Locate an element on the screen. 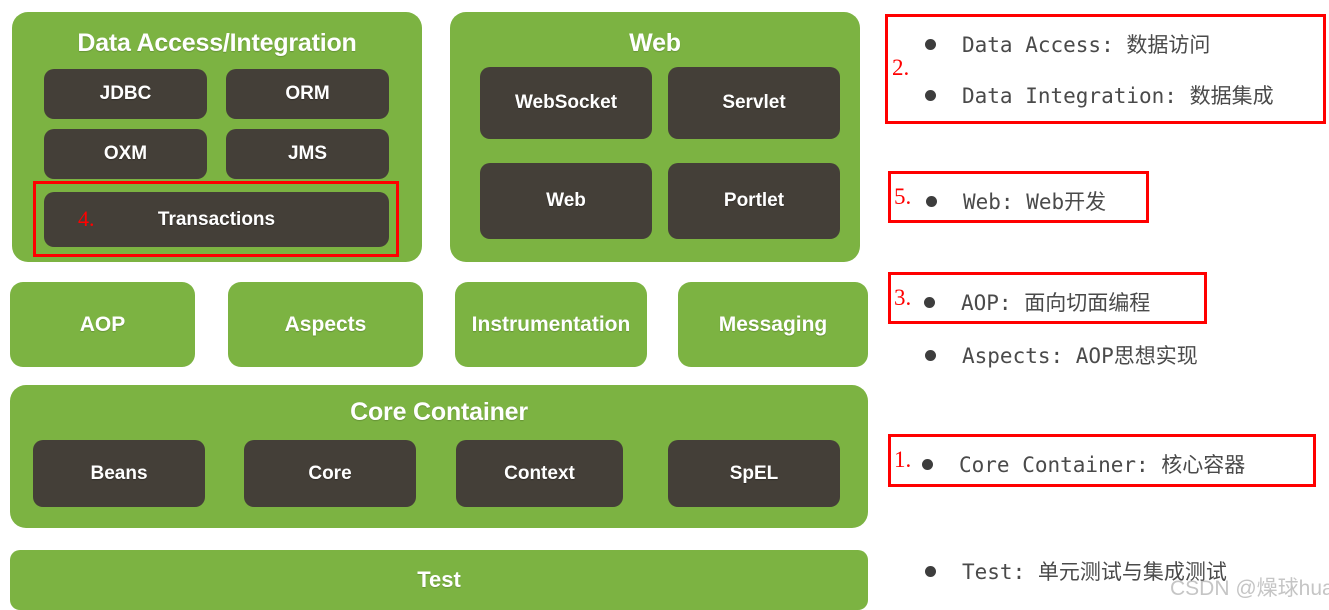 Image resolution: width=1329 pixels, height=610 pixels. highlight-number-transactions: 4. is located at coordinates (86, 218).